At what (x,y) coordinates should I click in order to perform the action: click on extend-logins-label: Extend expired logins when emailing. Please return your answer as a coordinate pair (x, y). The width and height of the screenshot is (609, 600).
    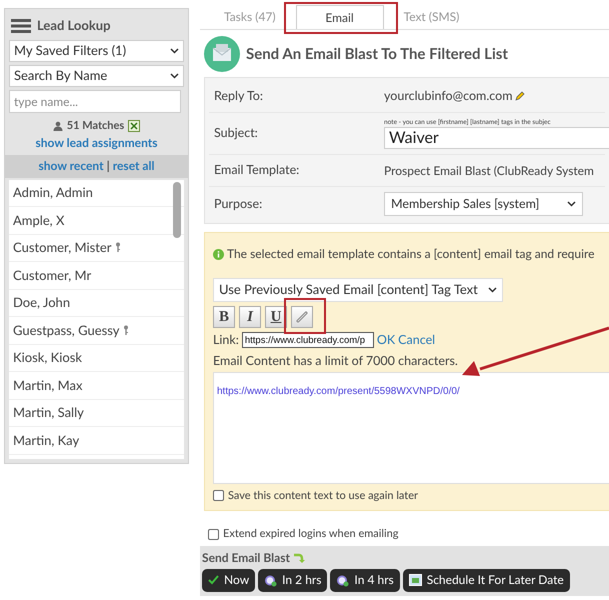
    Looking at the image, I should click on (311, 534).